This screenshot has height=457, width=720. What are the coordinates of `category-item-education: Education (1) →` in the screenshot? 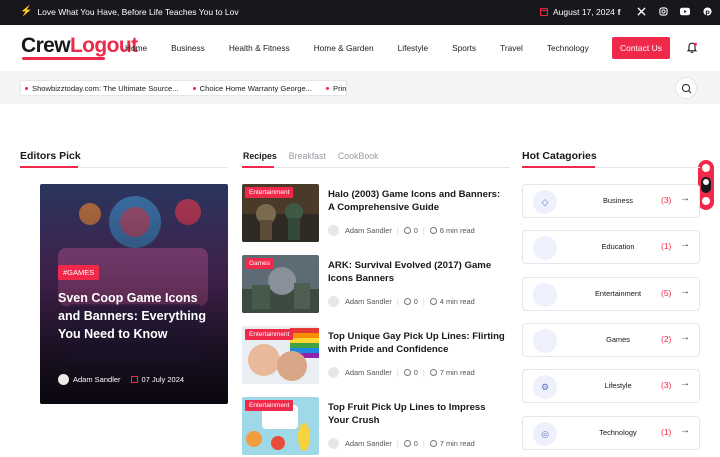 It's located at (611, 247).